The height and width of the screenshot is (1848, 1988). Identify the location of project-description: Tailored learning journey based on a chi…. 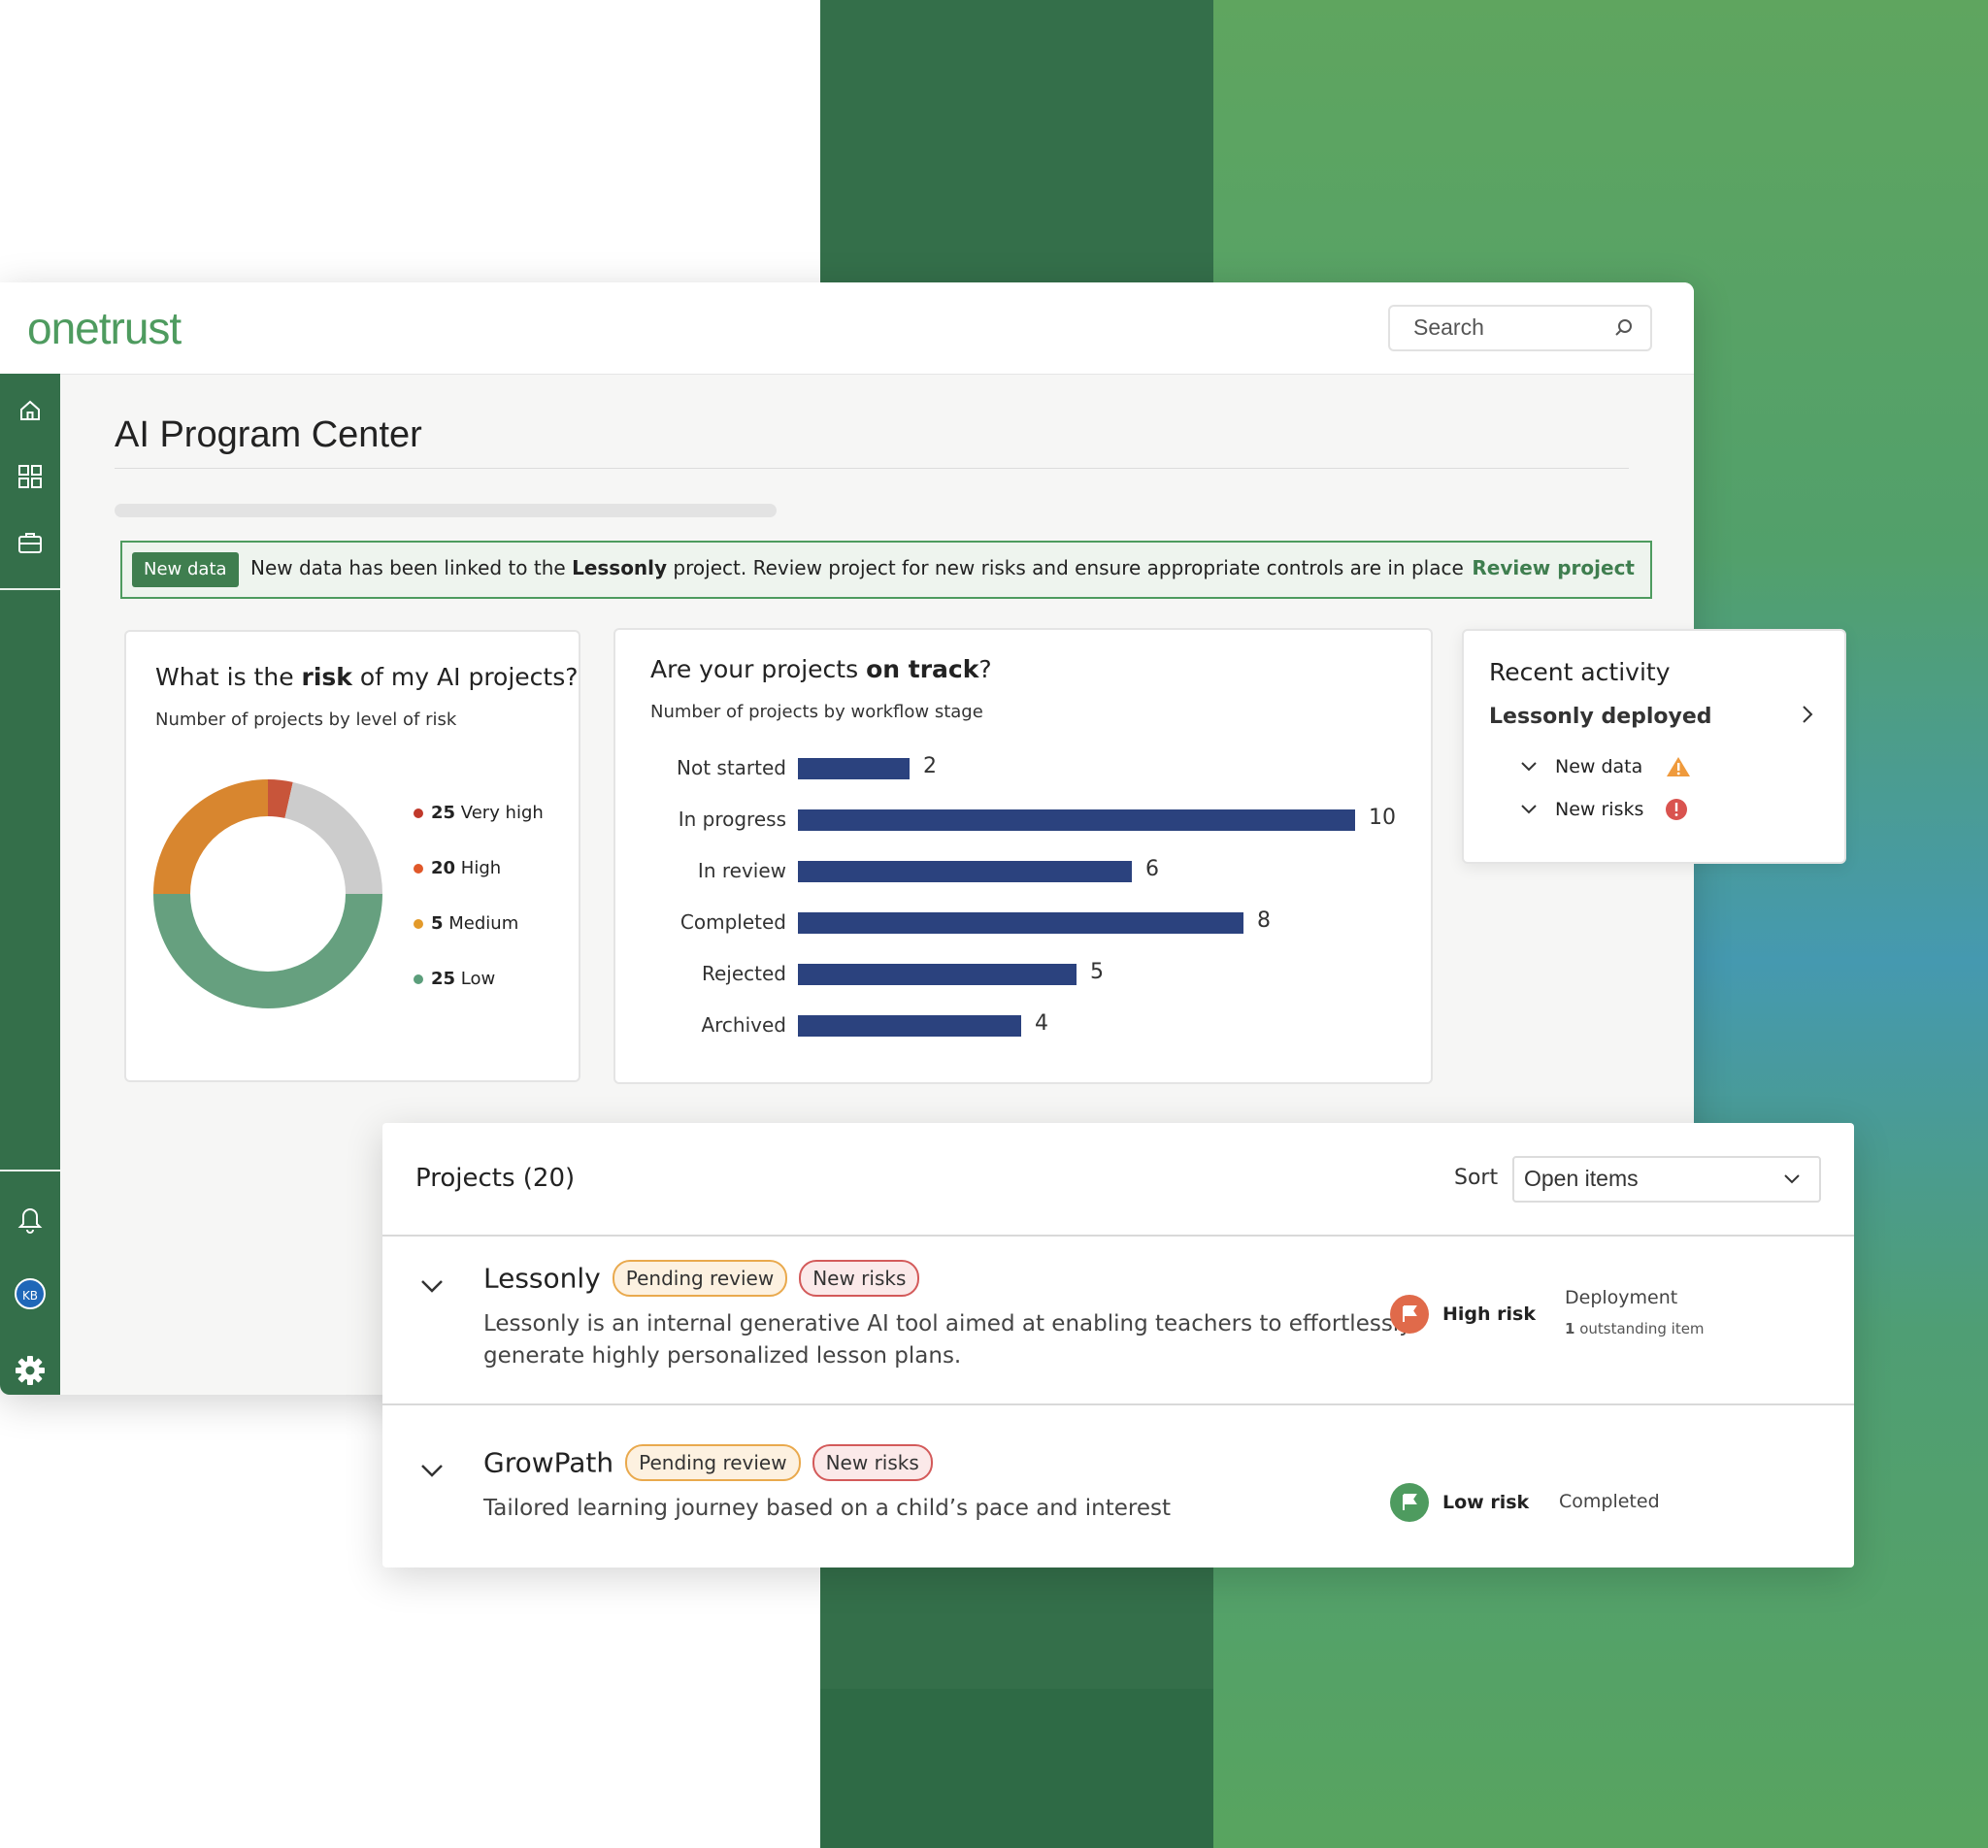
(828, 1508).